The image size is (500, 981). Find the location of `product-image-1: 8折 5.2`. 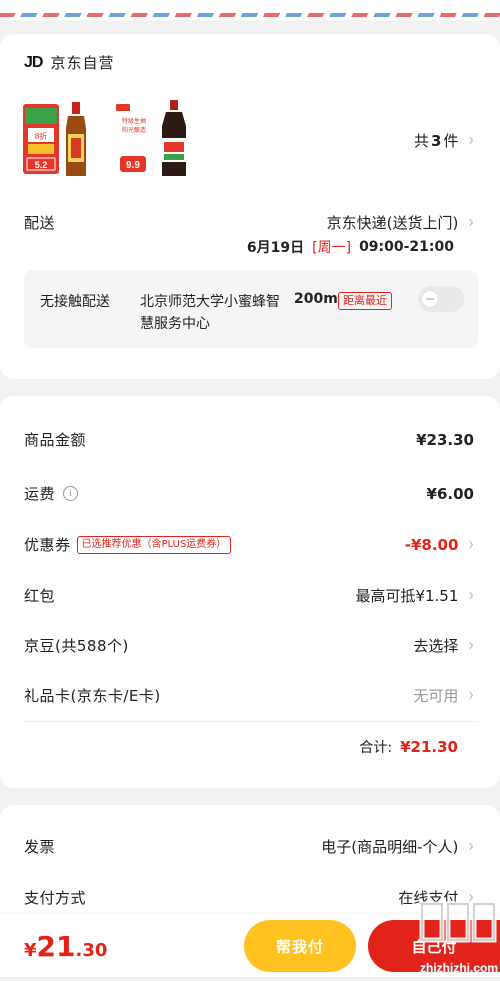

product-image-1: 8折 5.2 is located at coordinates (54, 139).